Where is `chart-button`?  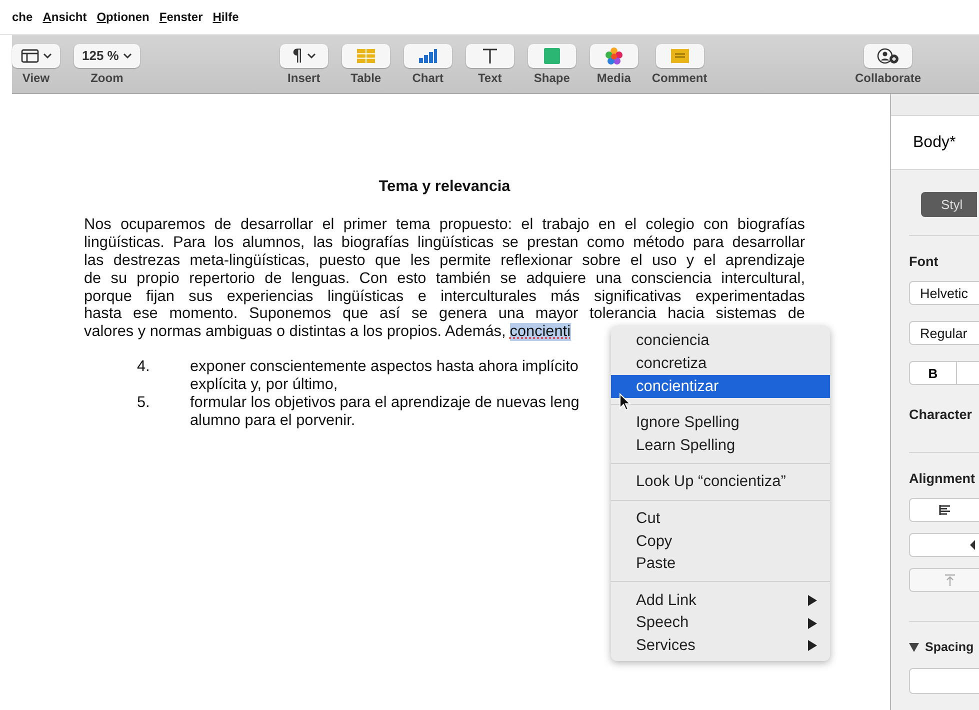 chart-button is located at coordinates (428, 56).